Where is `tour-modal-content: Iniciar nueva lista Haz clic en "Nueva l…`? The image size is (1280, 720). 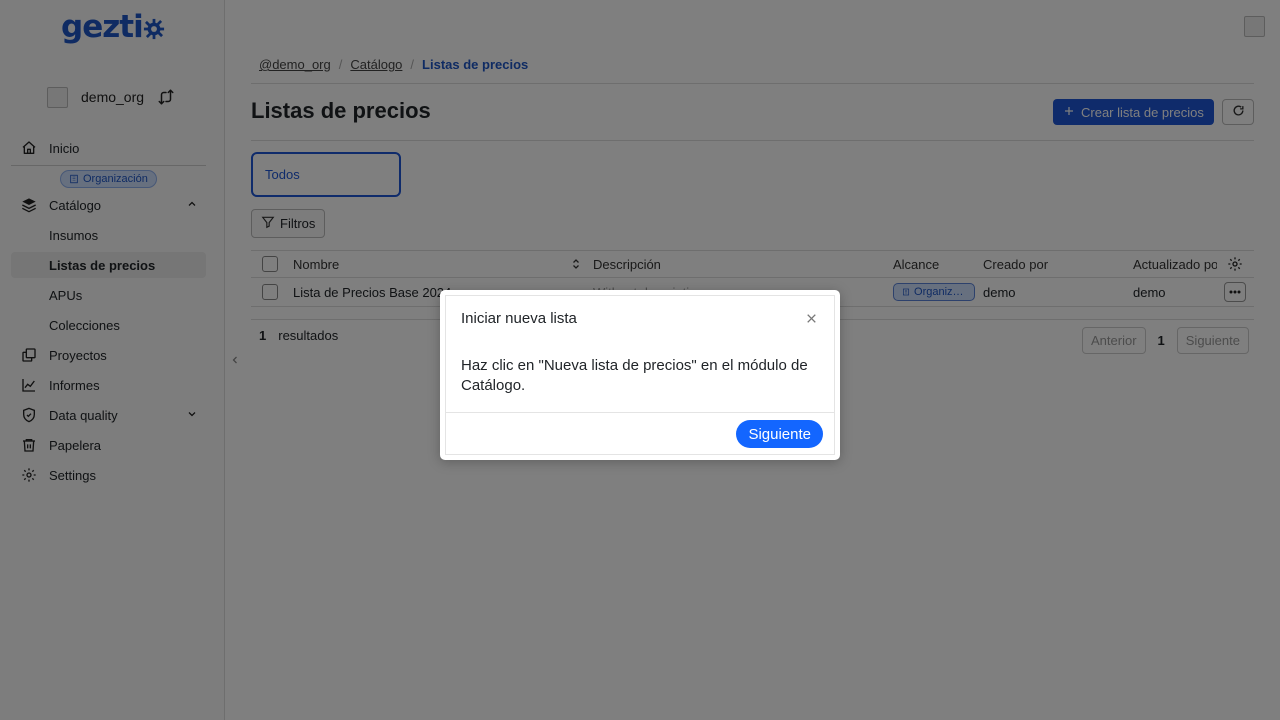
tour-modal-content: Iniciar nueva lista Haz clic en "Nueva l… is located at coordinates (640, 375).